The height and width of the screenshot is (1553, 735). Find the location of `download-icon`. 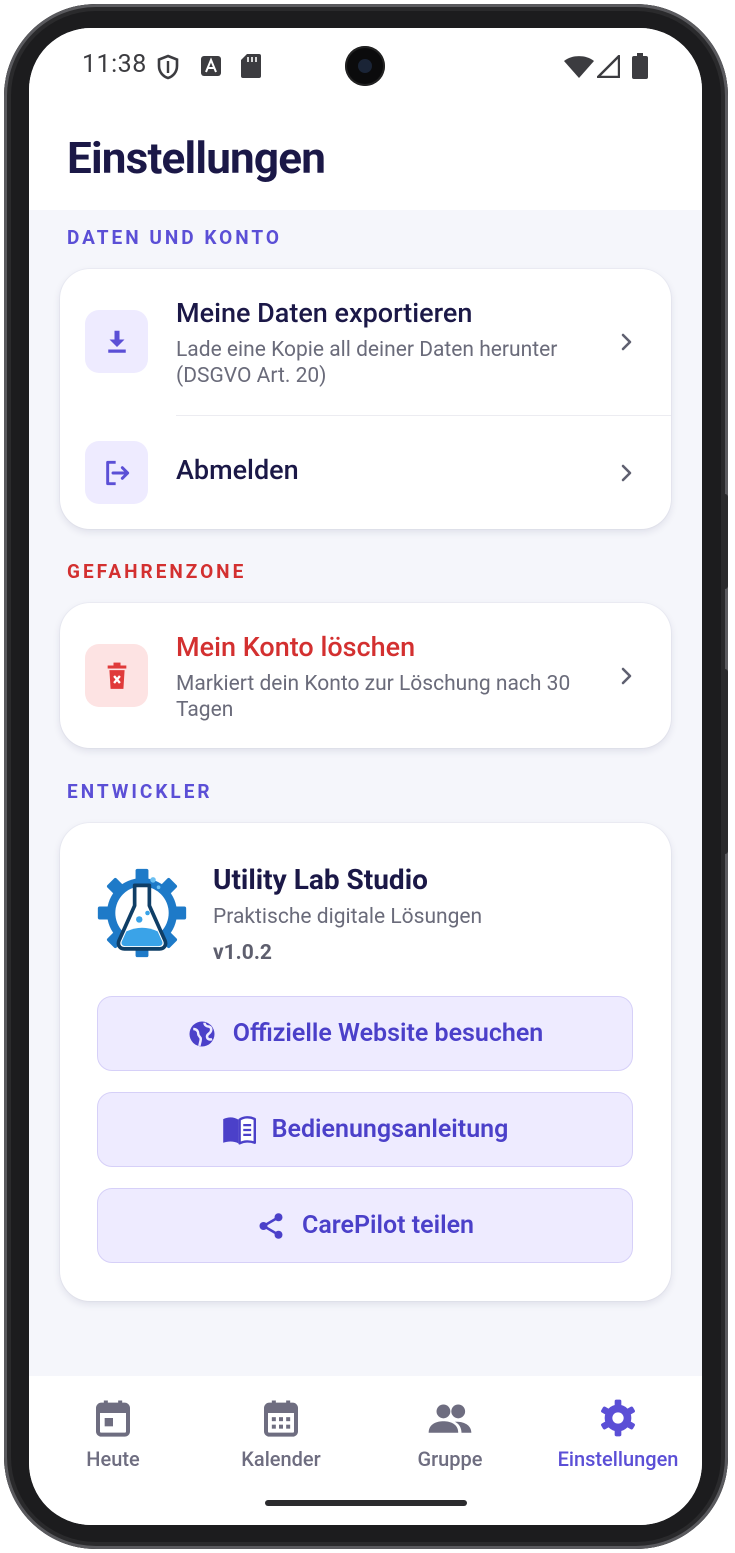

download-icon is located at coordinates (116, 341).